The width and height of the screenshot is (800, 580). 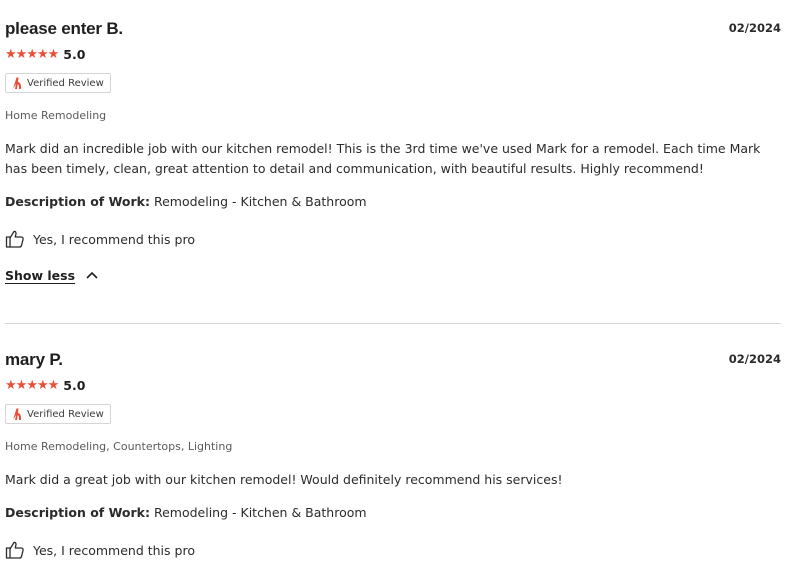 What do you see at coordinates (754, 359) in the screenshot?
I see `review-date: 02/2024` at bounding box center [754, 359].